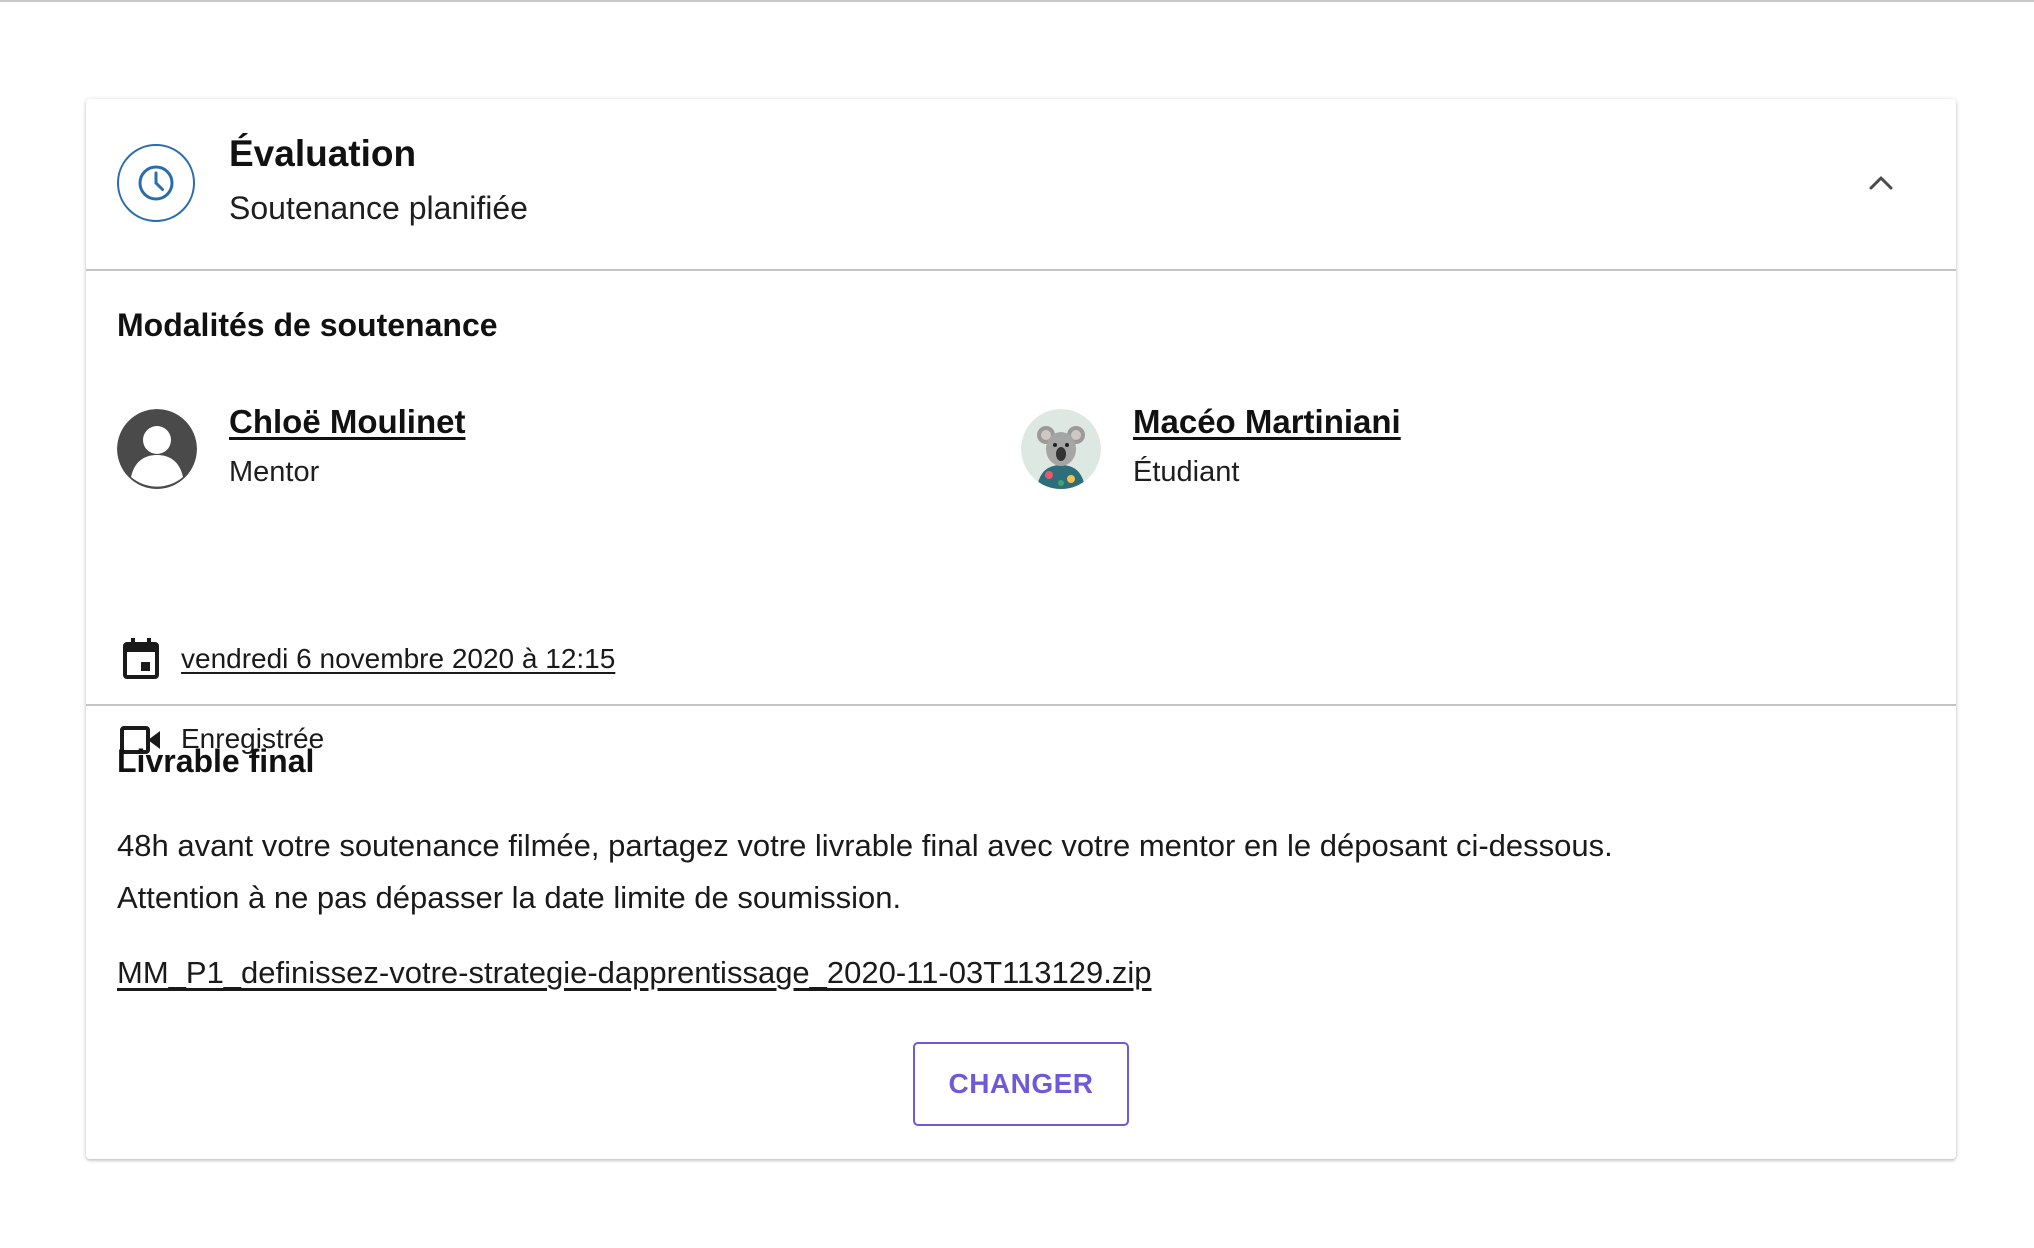  Describe the element at coordinates (274, 472) in the screenshot. I see `mentor-role: Mentor` at that location.